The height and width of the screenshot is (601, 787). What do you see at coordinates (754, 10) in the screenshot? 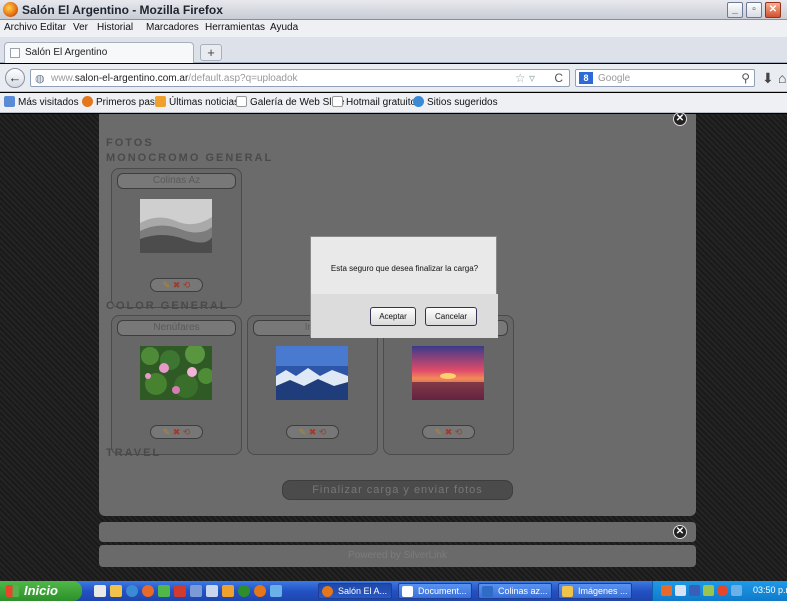
I see `maximize-button: ▫` at bounding box center [754, 10].